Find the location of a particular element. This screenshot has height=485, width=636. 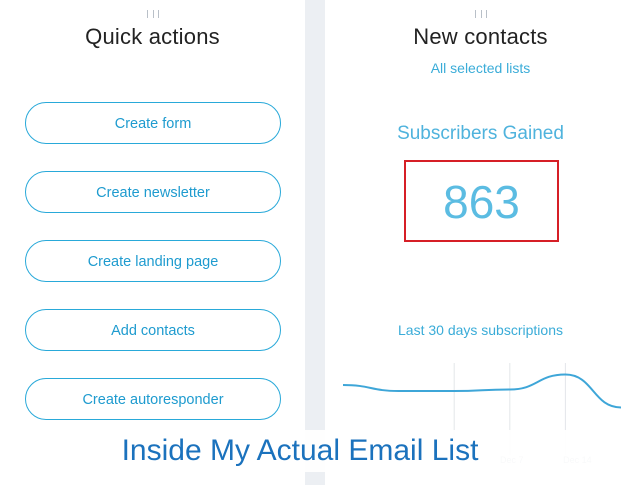

quick-actions-title: Quick actions is located at coordinates (152, 36).